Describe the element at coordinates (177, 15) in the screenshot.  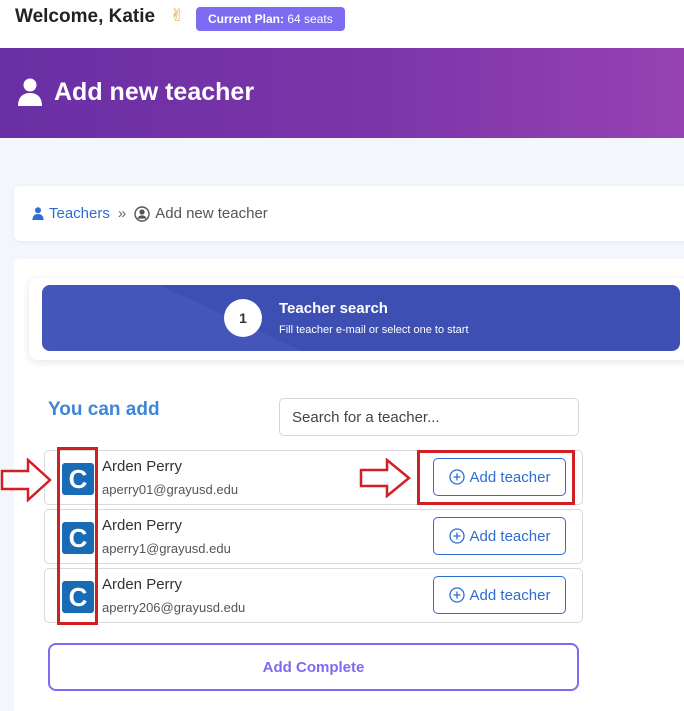
I see `victory-hand-icon: ✌` at that location.